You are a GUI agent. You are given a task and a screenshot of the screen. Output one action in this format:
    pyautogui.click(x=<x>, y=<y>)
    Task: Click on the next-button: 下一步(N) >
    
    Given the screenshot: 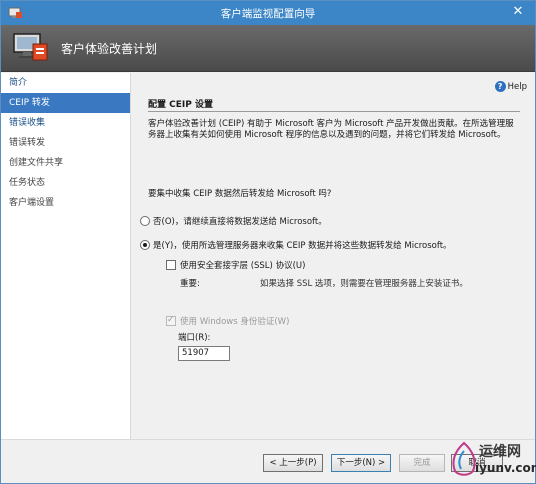 What is the action you would take?
    pyautogui.click(x=361, y=463)
    